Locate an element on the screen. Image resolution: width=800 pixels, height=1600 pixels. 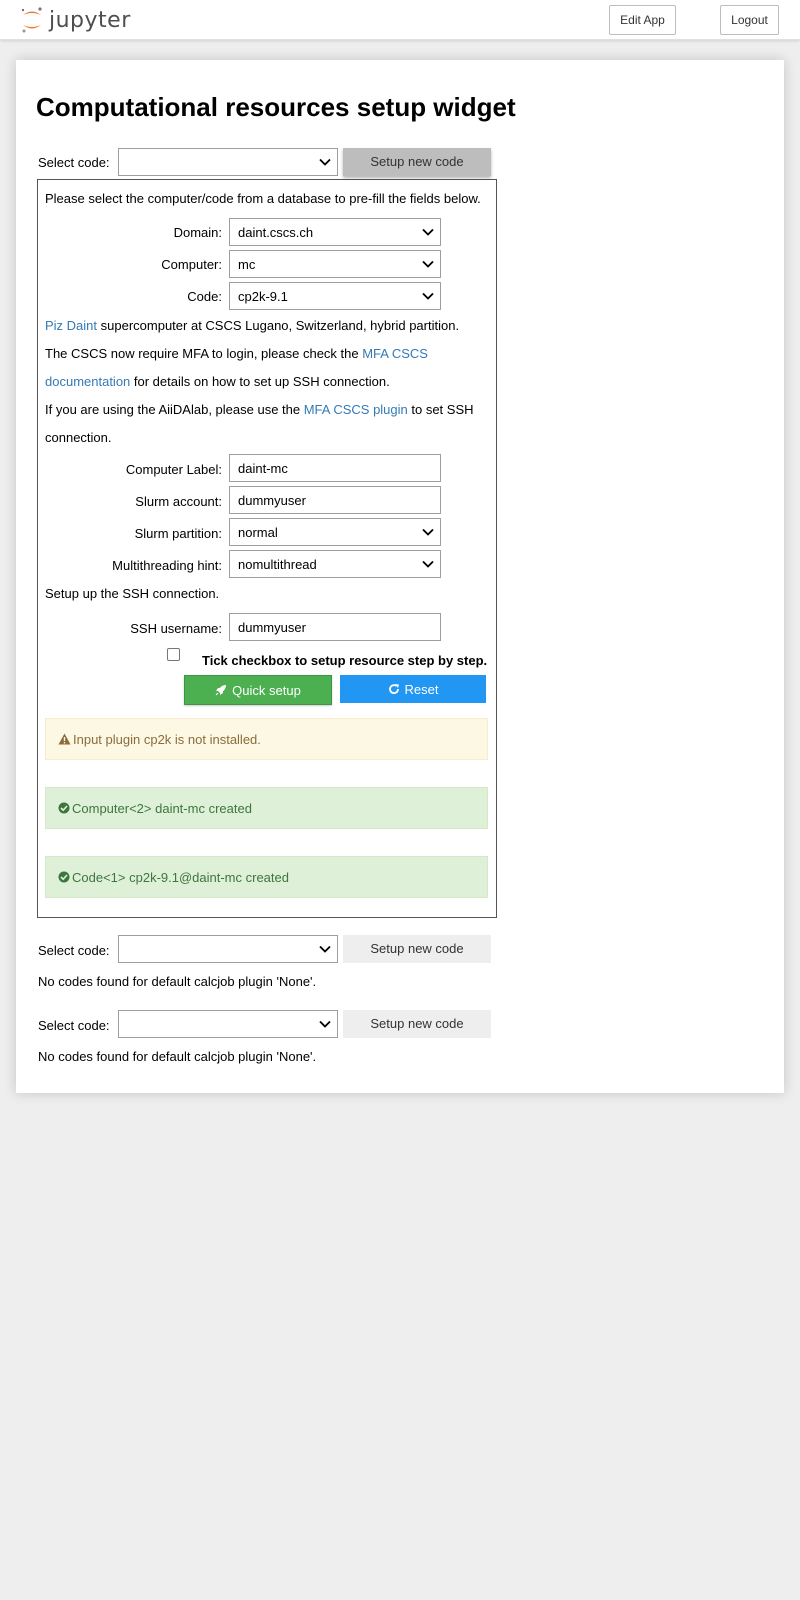
slurm-partition-label: Slurm partition: is located at coordinates (178, 533).